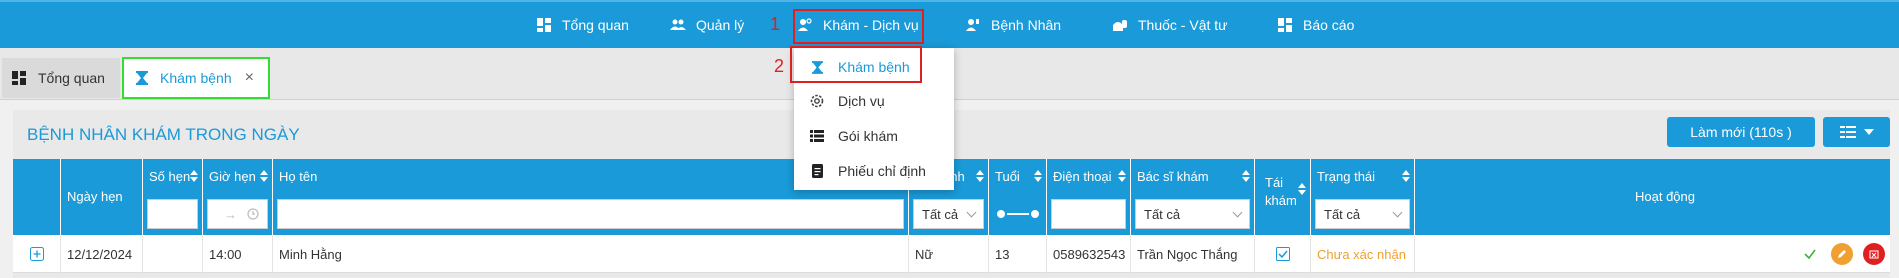  I want to click on cell-phone: 0589632543, so click(1089, 254).